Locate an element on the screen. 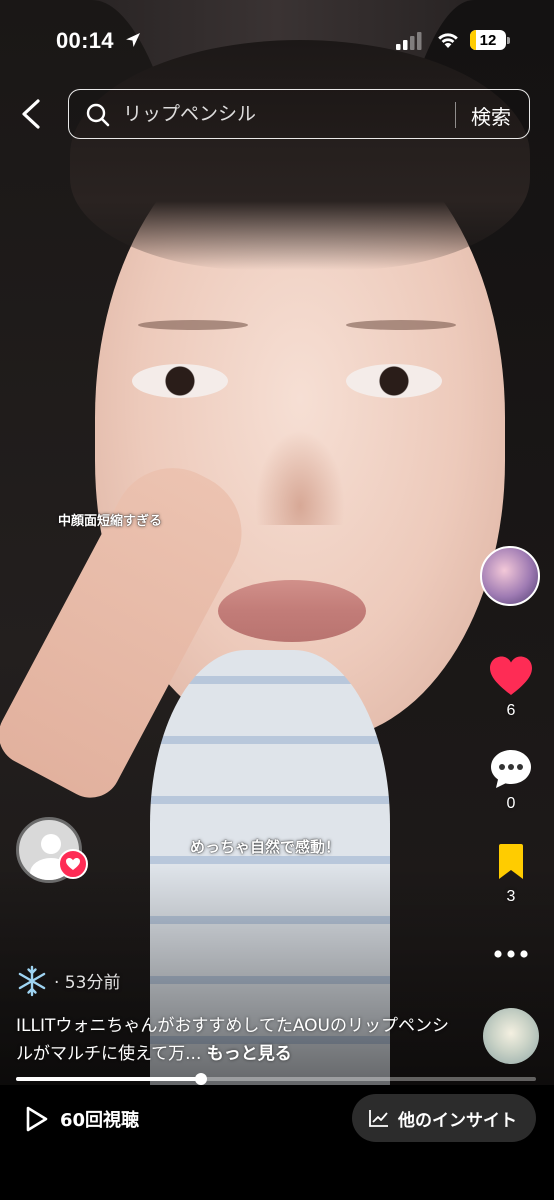  battery-level: 12 is located at coordinates (488, 40).